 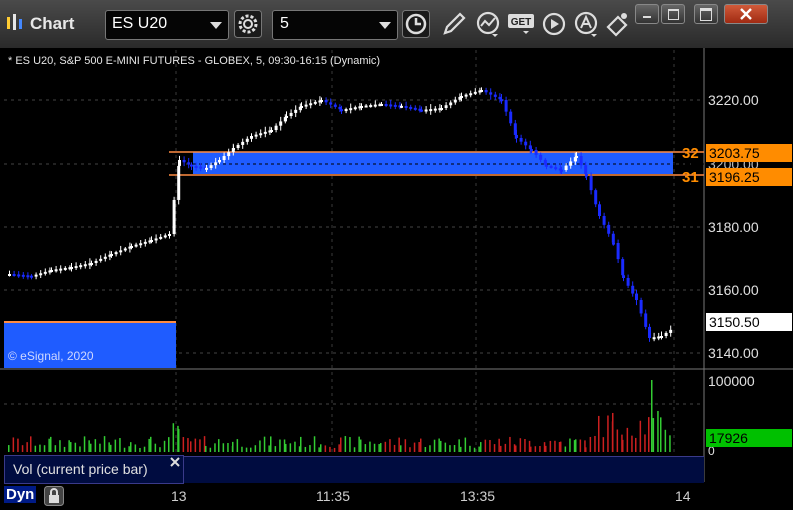 I want to click on restore-icon, so click(x=673, y=14).